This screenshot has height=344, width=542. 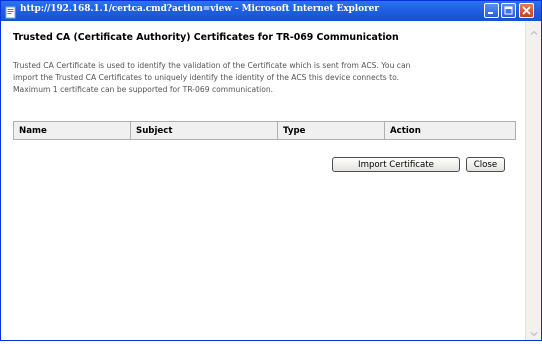 I want to click on close-window-button, so click(x=526, y=10).